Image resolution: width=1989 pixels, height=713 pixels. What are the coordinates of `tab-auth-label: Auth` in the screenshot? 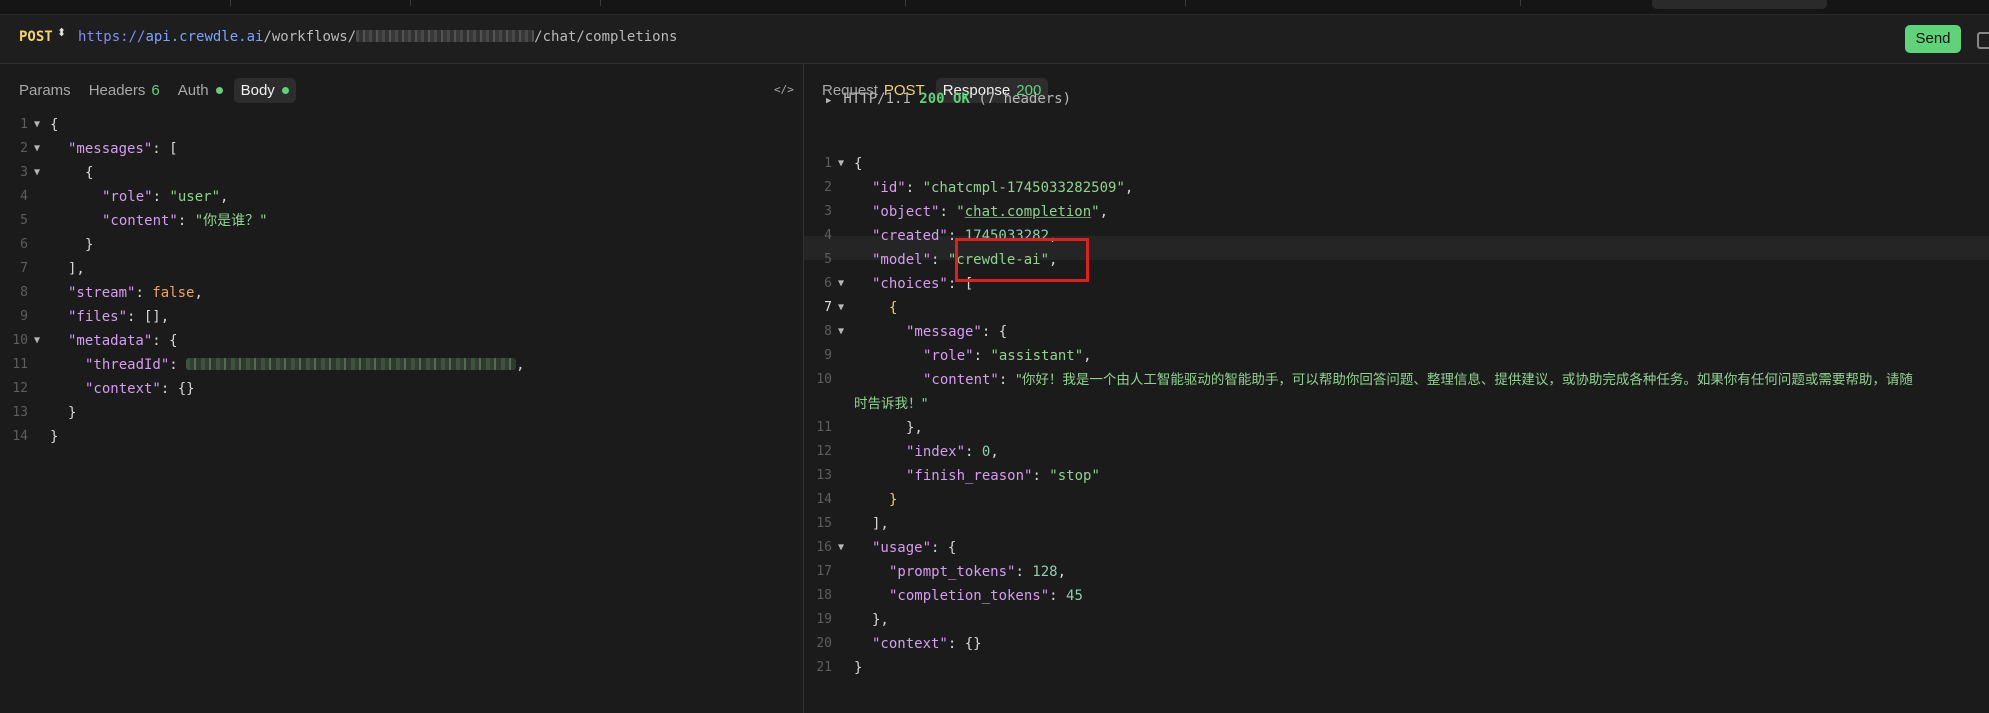 It's located at (193, 90).